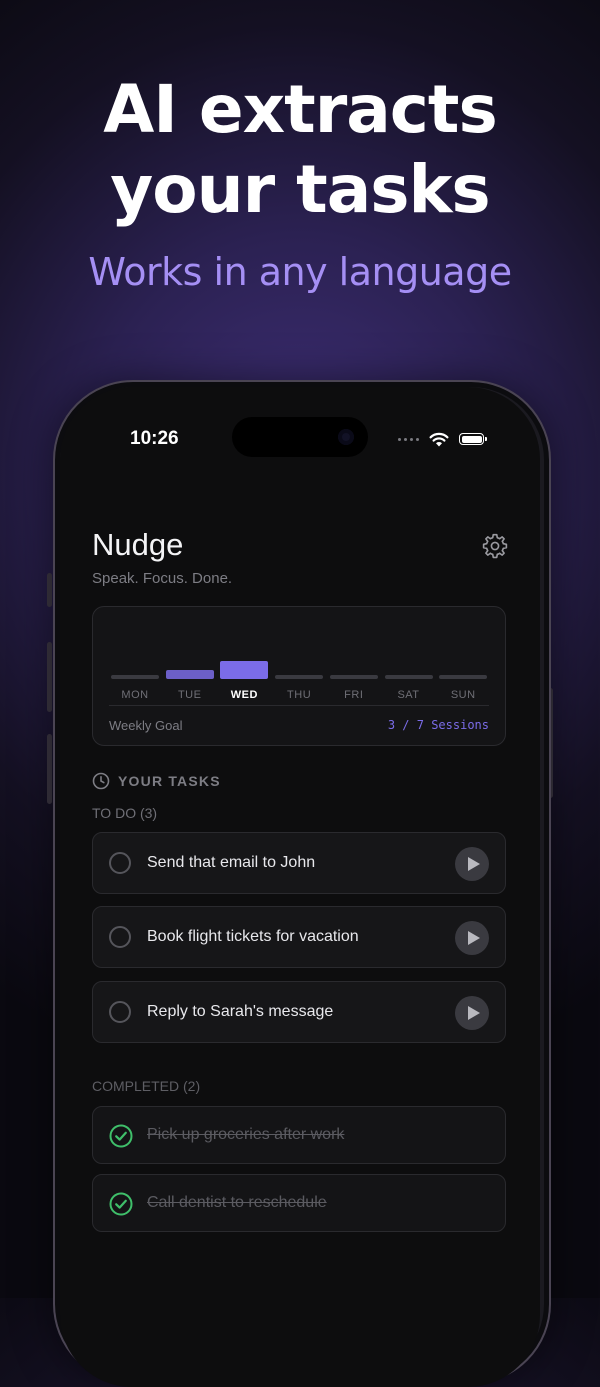  I want to click on task-text: Send that email to John, so click(231, 862).